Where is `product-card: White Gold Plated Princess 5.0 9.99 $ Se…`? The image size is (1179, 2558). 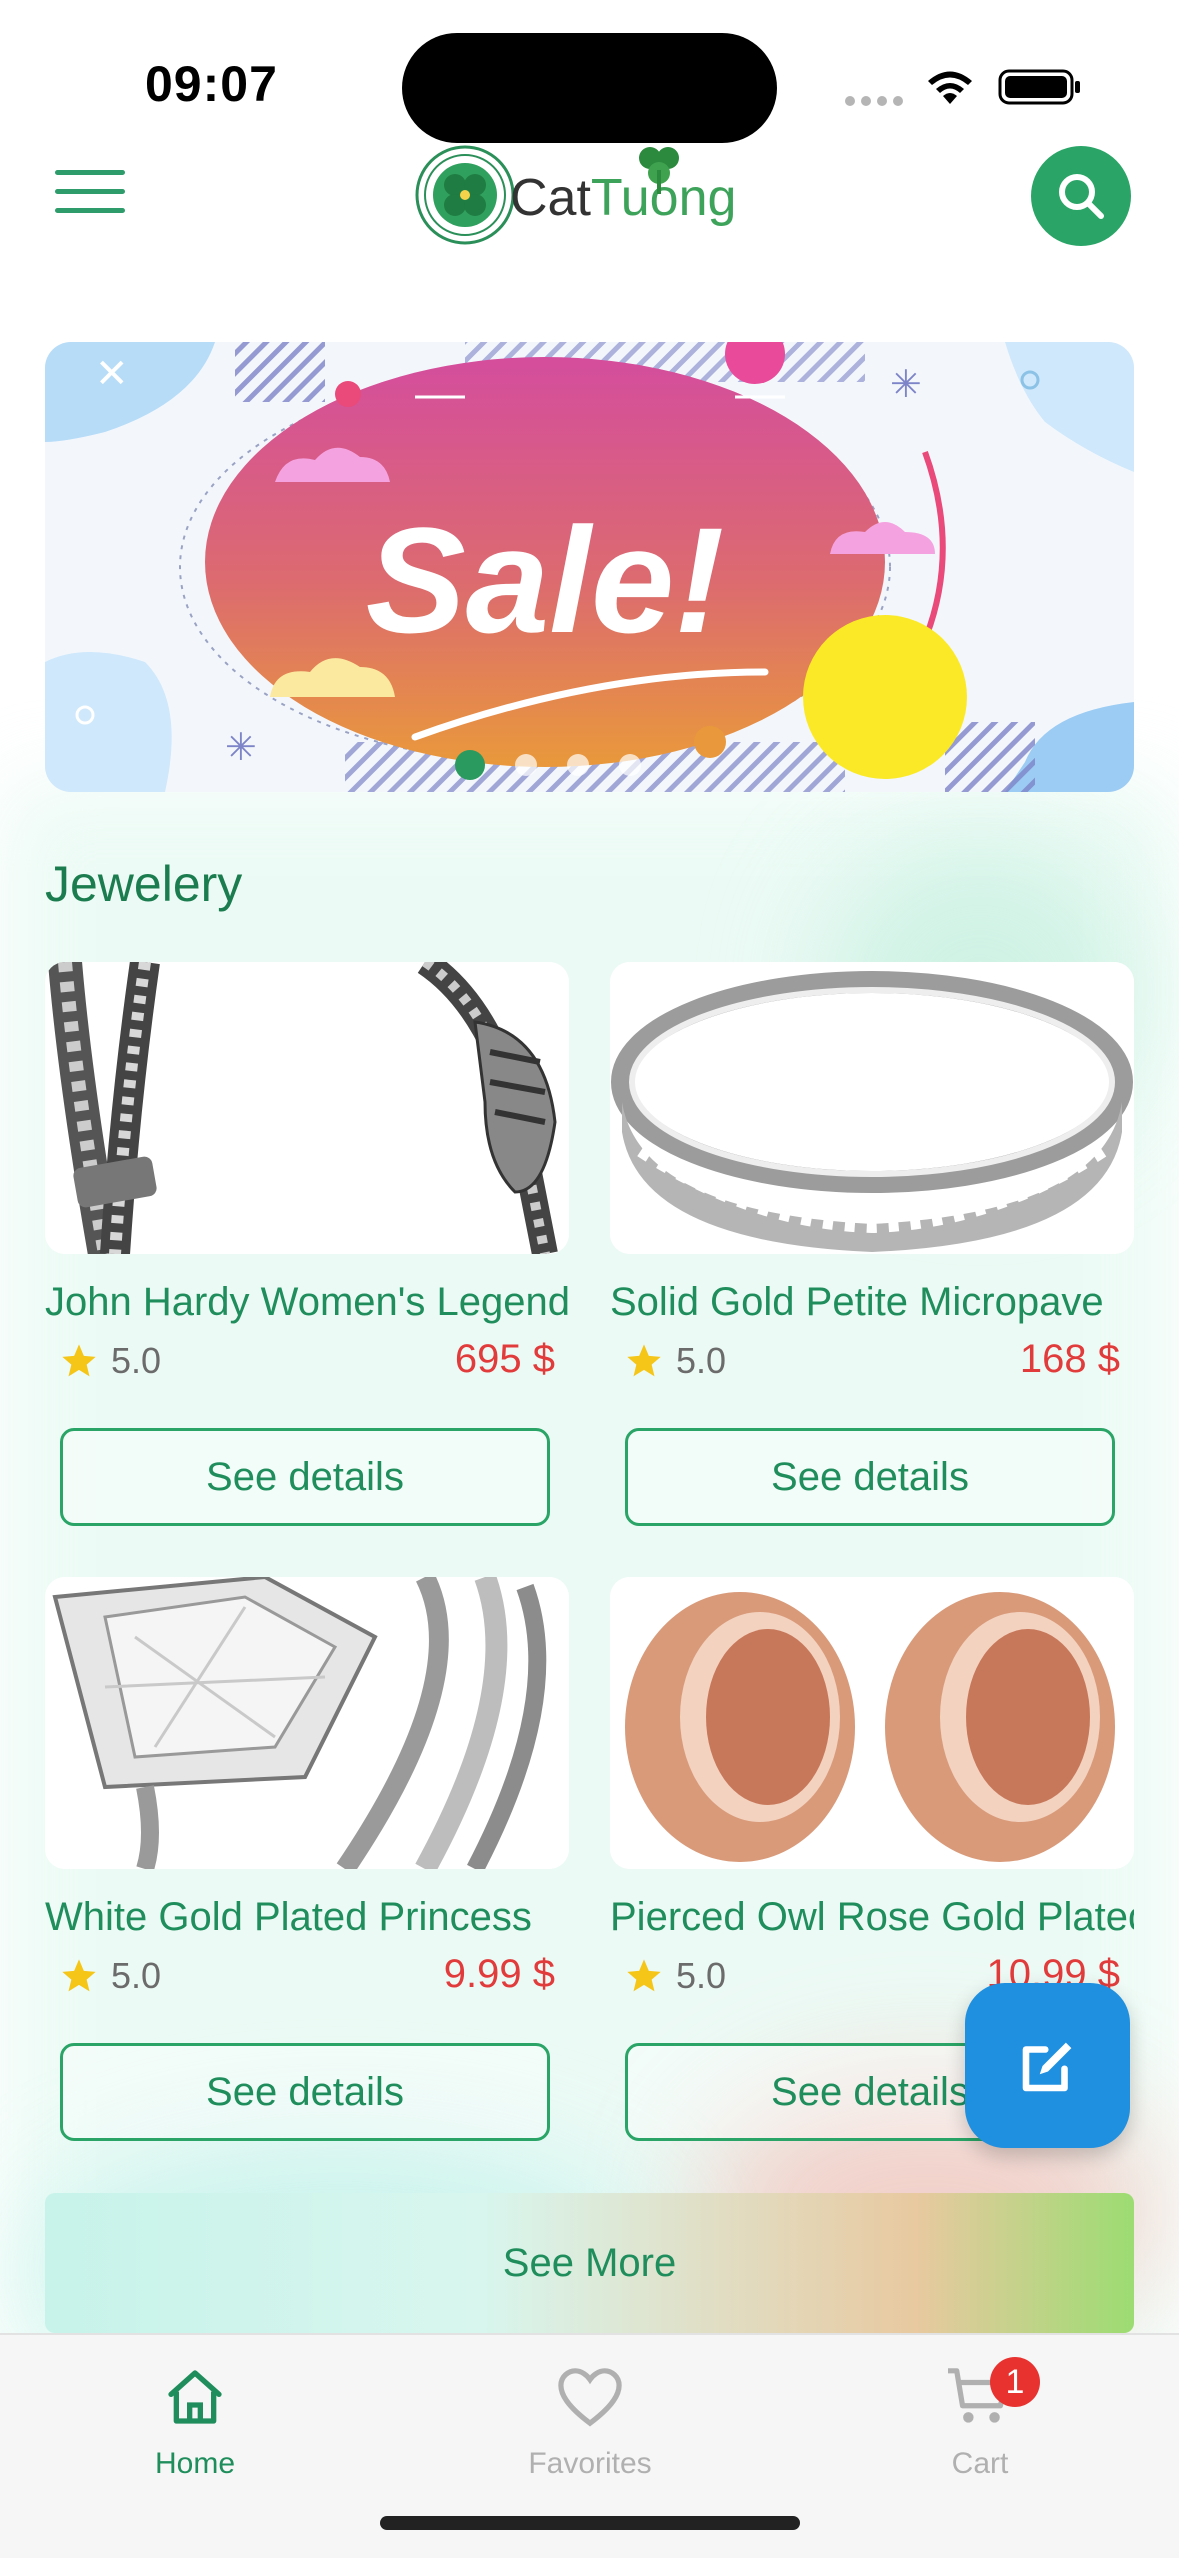
product-card: White Gold Plated Princess 5.0 9.99 $ Se… is located at coordinates (307, 1859).